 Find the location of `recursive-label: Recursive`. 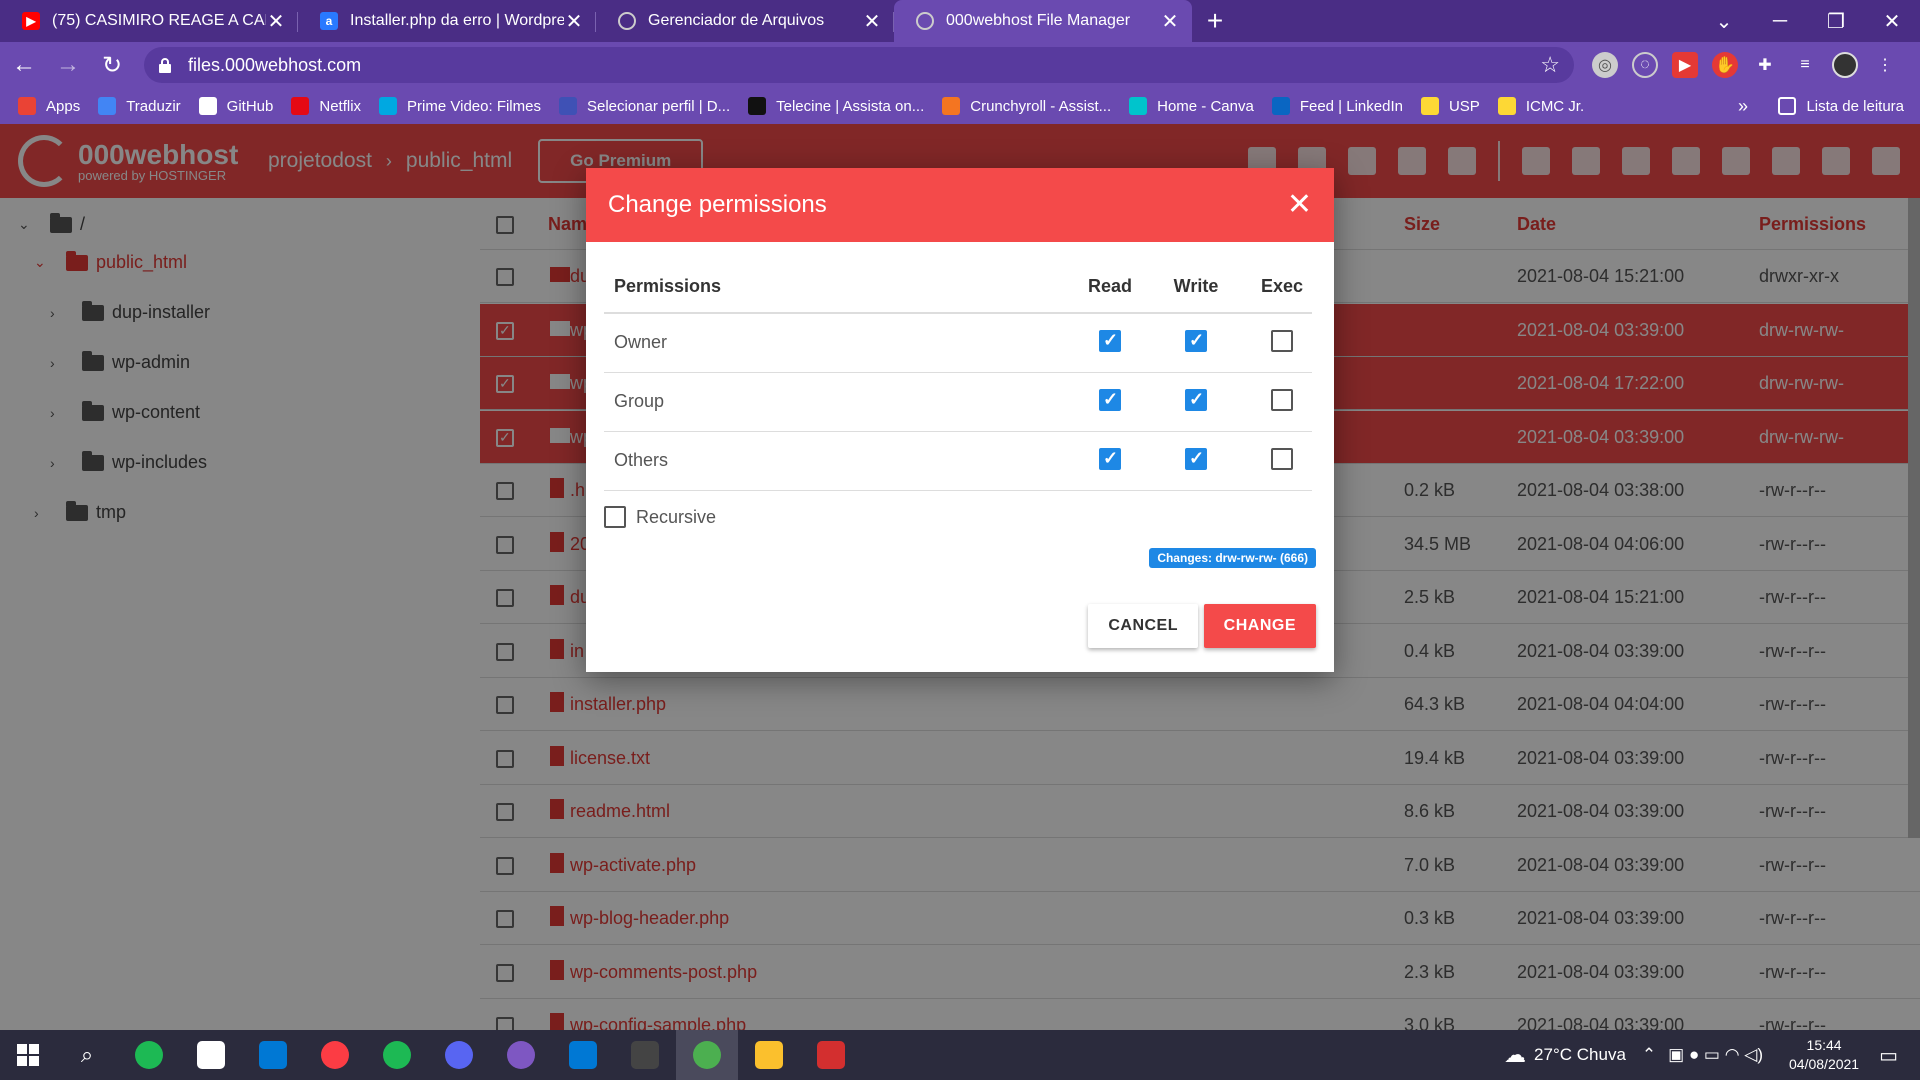

recursive-label: Recursive is located at coordinates (676, 516).